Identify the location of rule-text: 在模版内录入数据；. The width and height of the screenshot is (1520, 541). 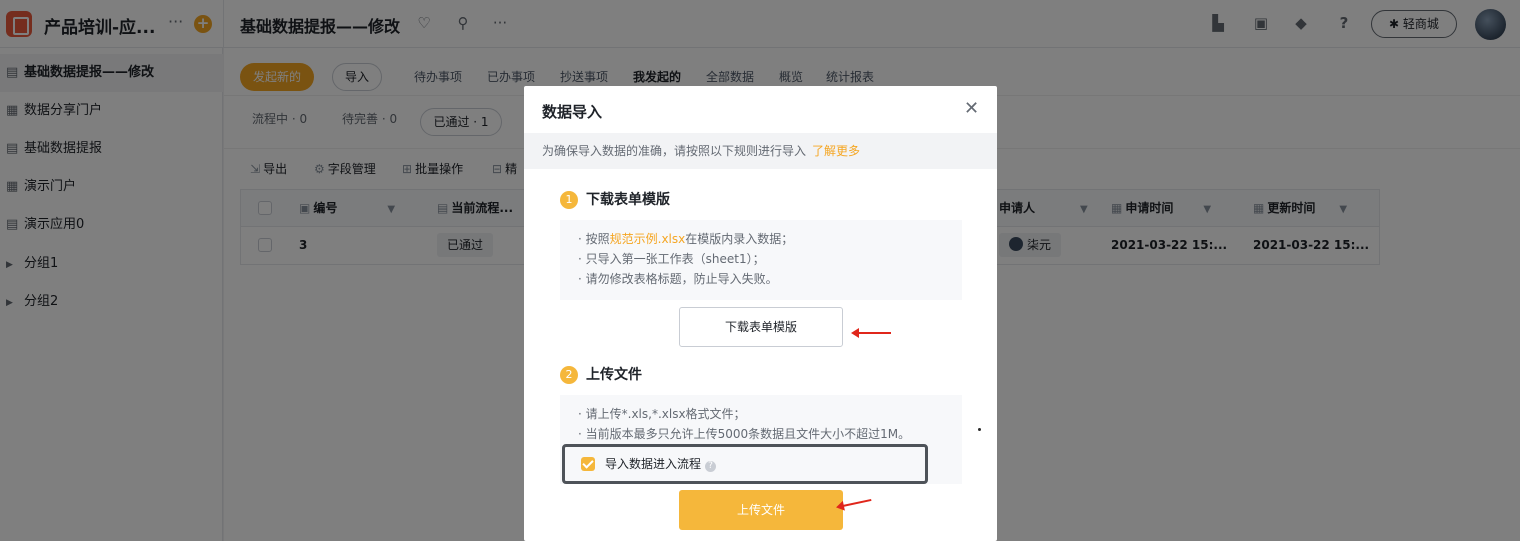
(739, 239).